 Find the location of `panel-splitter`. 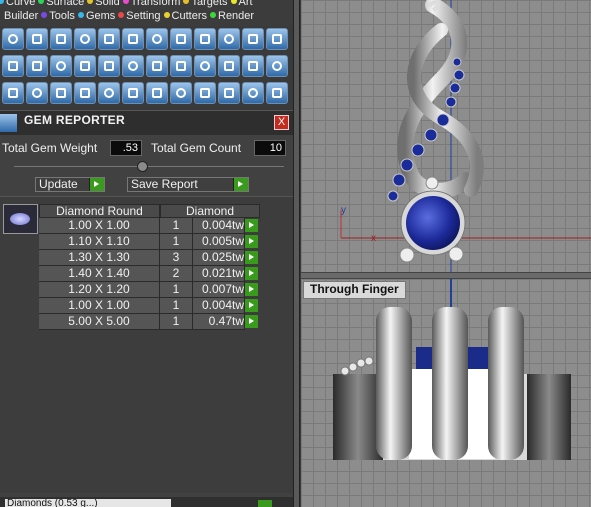

panel-splitter is located at coordinates (296, 253).